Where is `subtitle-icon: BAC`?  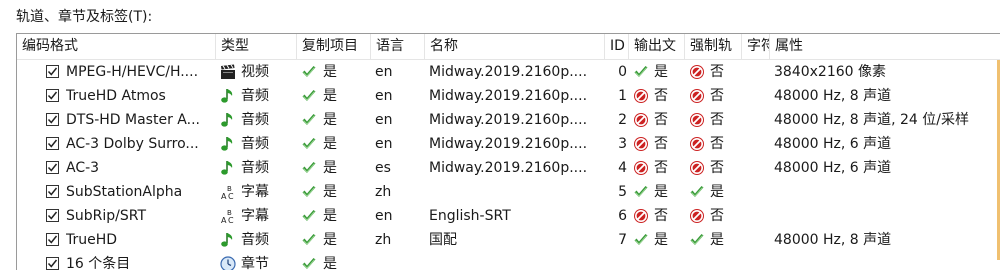
subtitle-icon: BAC is located at coordinates (228, 216).